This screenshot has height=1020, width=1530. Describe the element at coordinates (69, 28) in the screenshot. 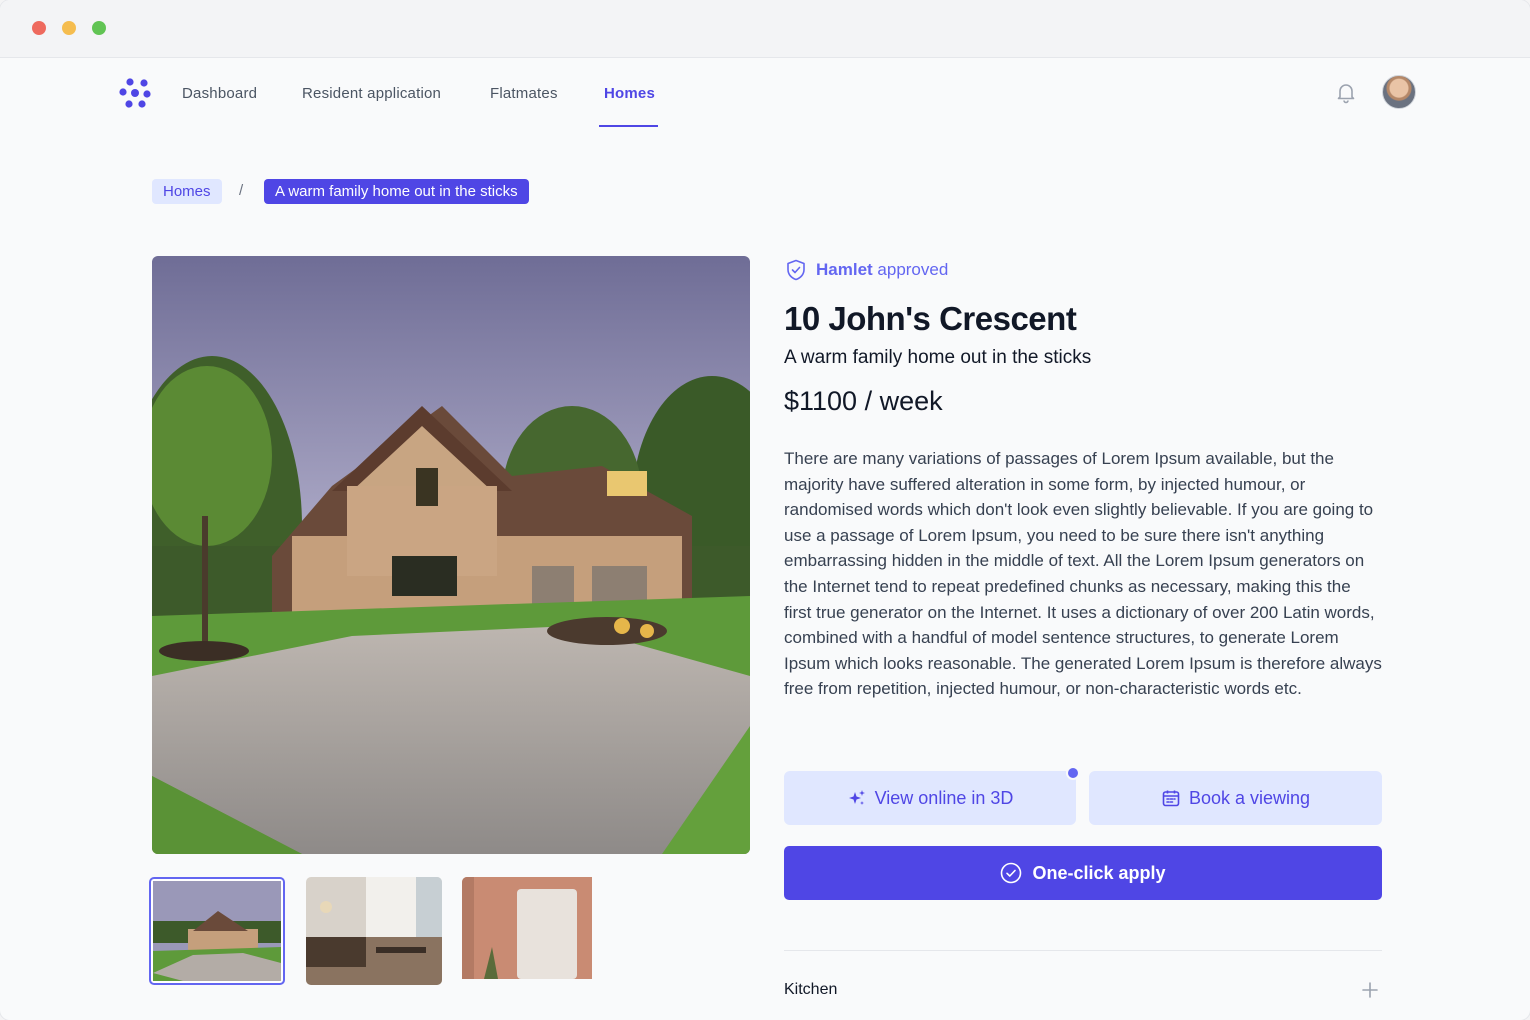

I see `minimize-window-button` at that location.